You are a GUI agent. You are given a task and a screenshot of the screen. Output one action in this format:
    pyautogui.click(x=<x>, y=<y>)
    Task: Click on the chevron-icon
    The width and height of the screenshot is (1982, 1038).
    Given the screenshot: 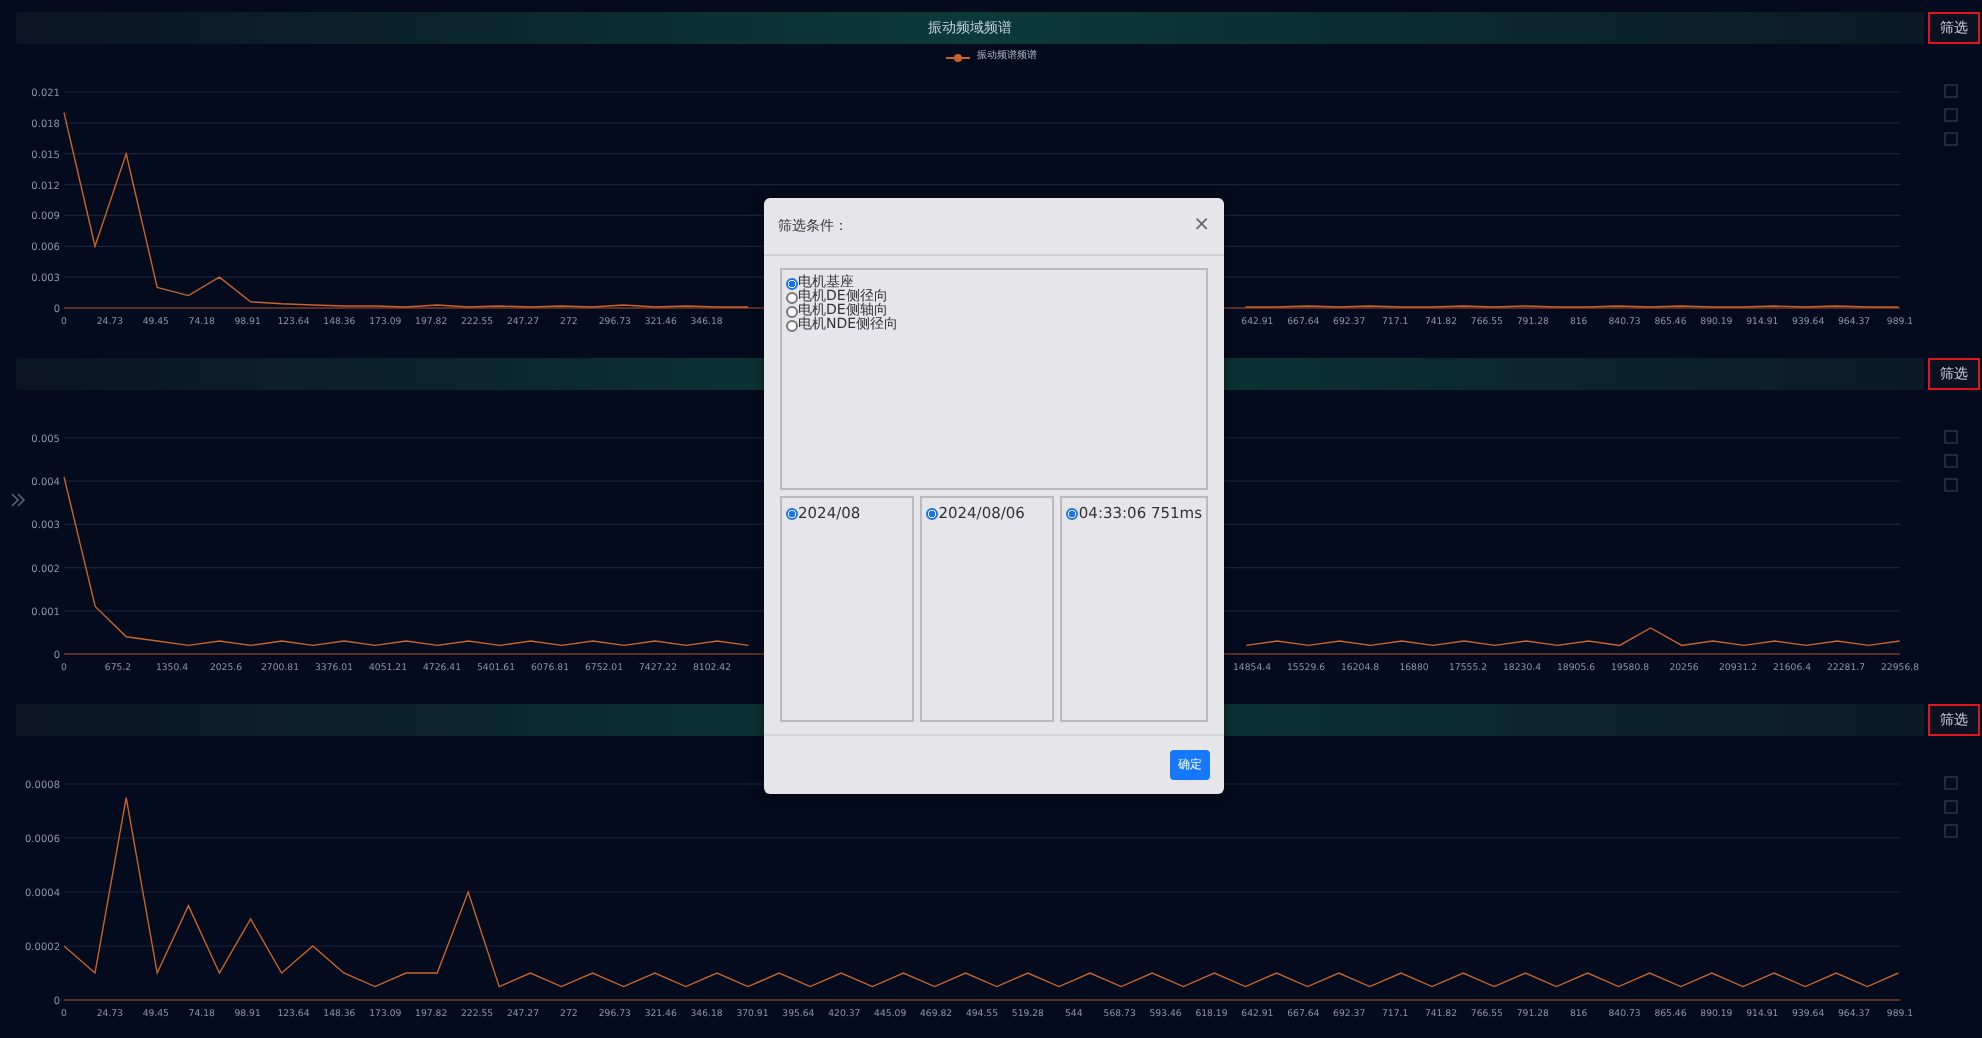 What is the action you would take?
    pyautogui.click(x=18, y=500)
    